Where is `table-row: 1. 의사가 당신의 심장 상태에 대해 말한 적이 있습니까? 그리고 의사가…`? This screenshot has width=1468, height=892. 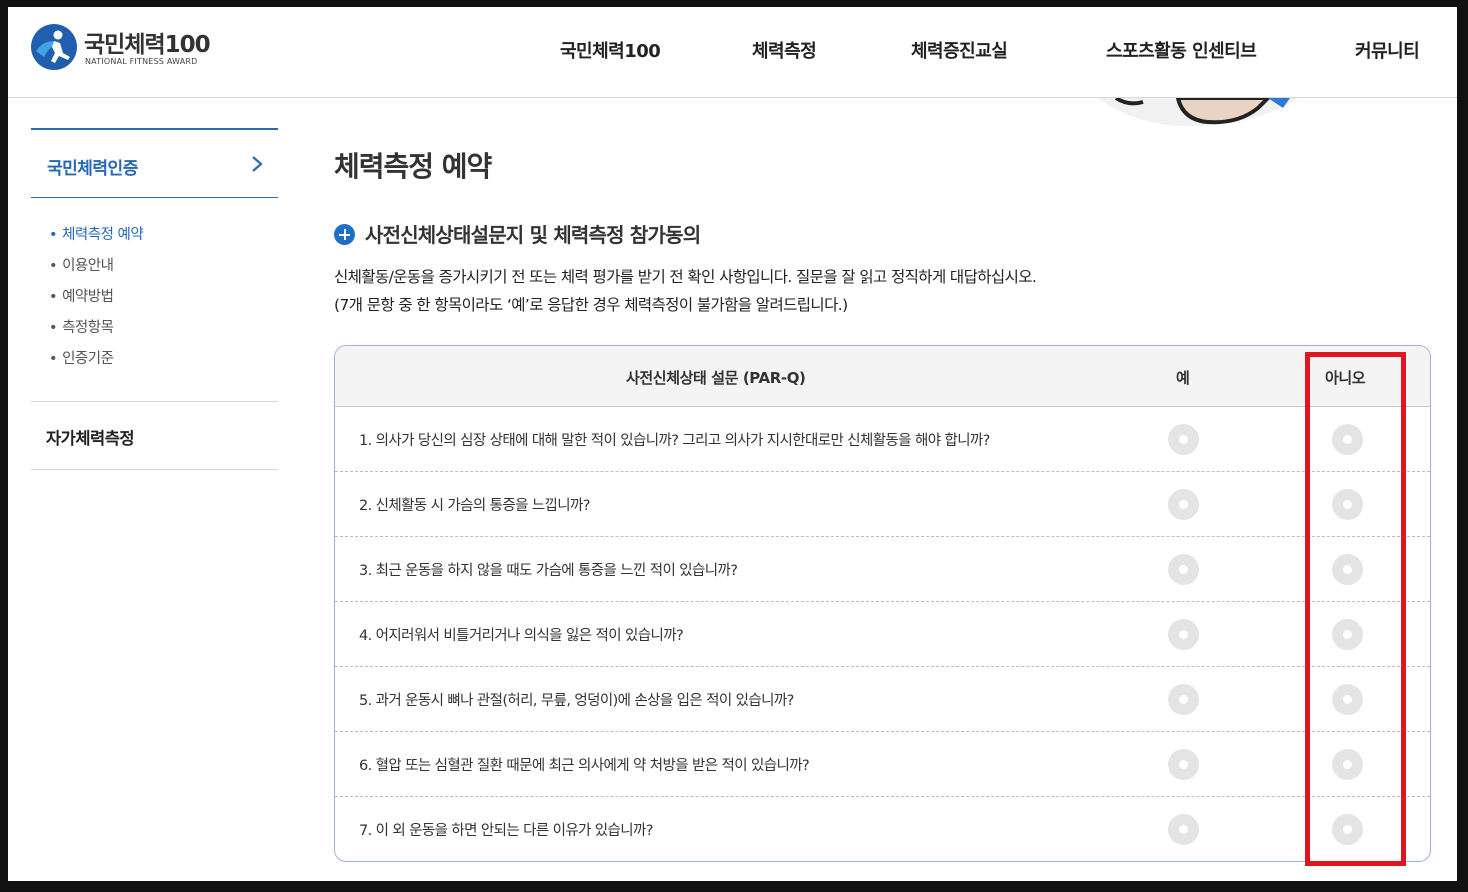
table-row: 1. 의사가 당신의 심장 상태에 대해 말한 적이 있습니까? 그리고 의사가… is located at coordinates (882, 439).